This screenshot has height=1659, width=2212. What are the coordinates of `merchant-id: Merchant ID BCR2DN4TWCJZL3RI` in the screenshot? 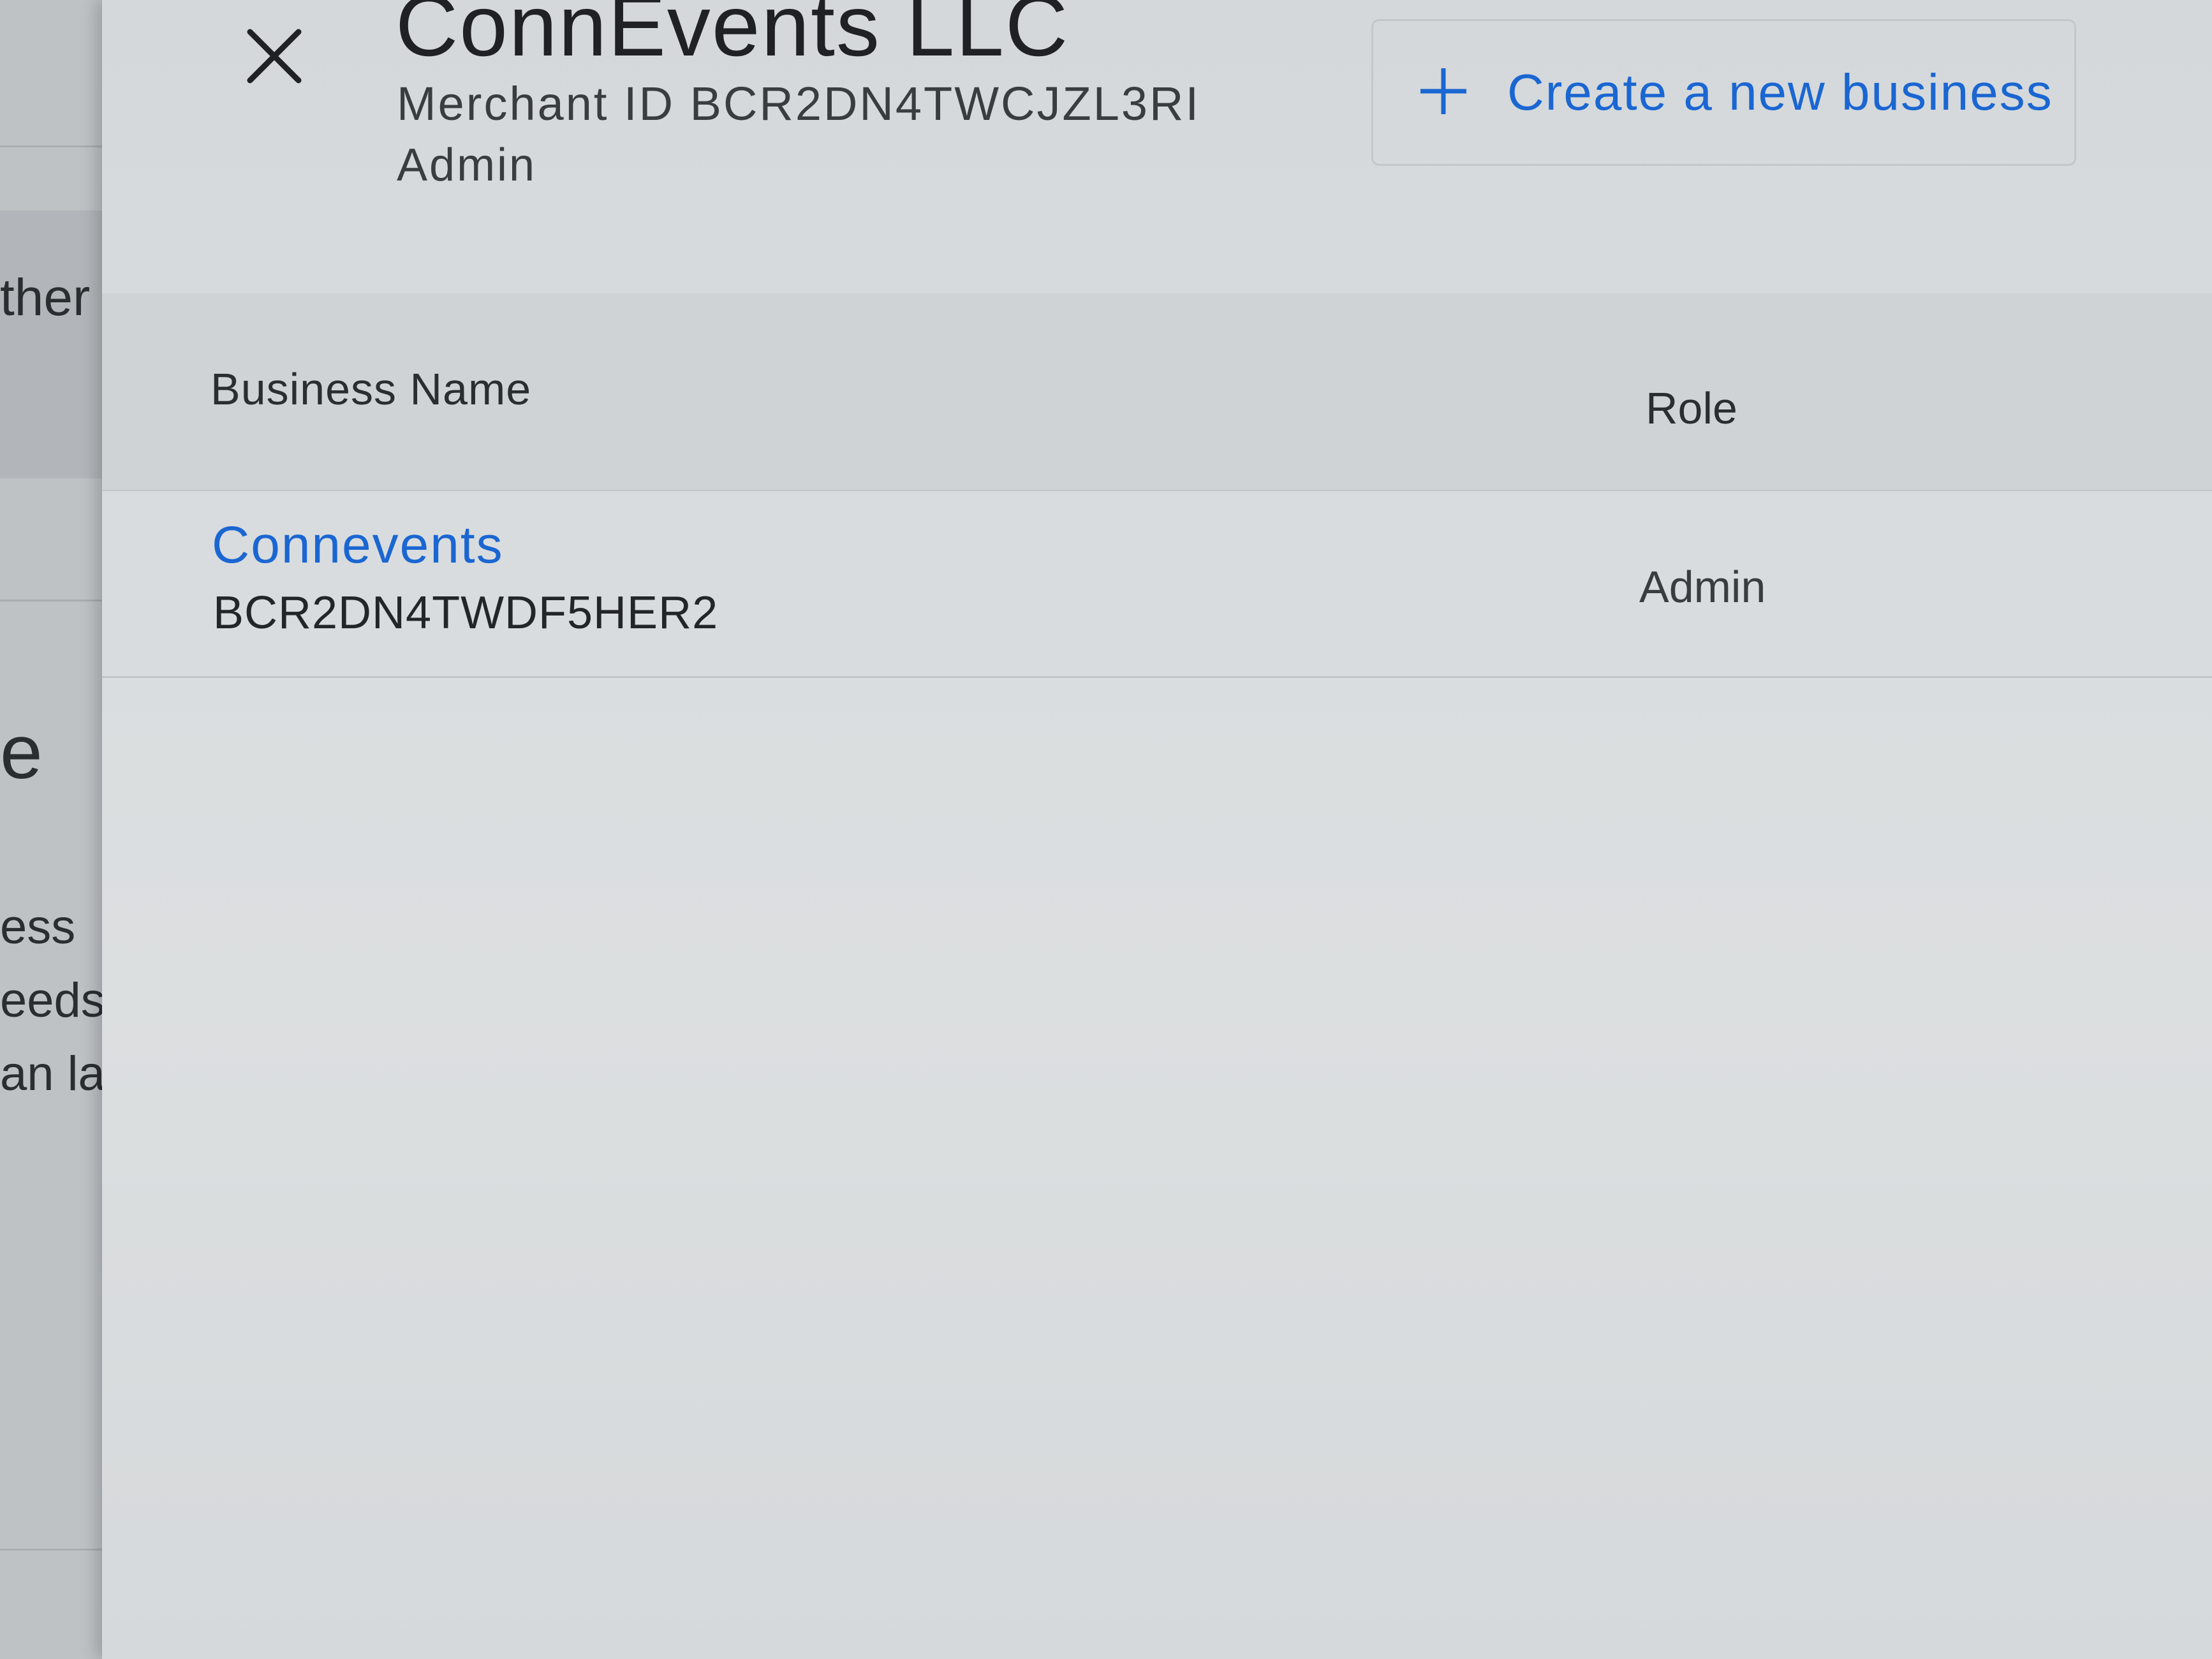 It's located at (799, 104).